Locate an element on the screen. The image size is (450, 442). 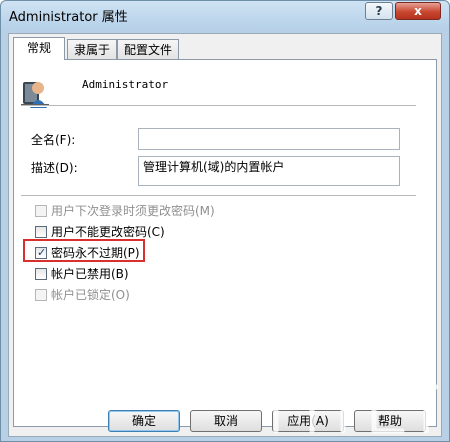
watermark-logo is located at coordinates (356, 407).